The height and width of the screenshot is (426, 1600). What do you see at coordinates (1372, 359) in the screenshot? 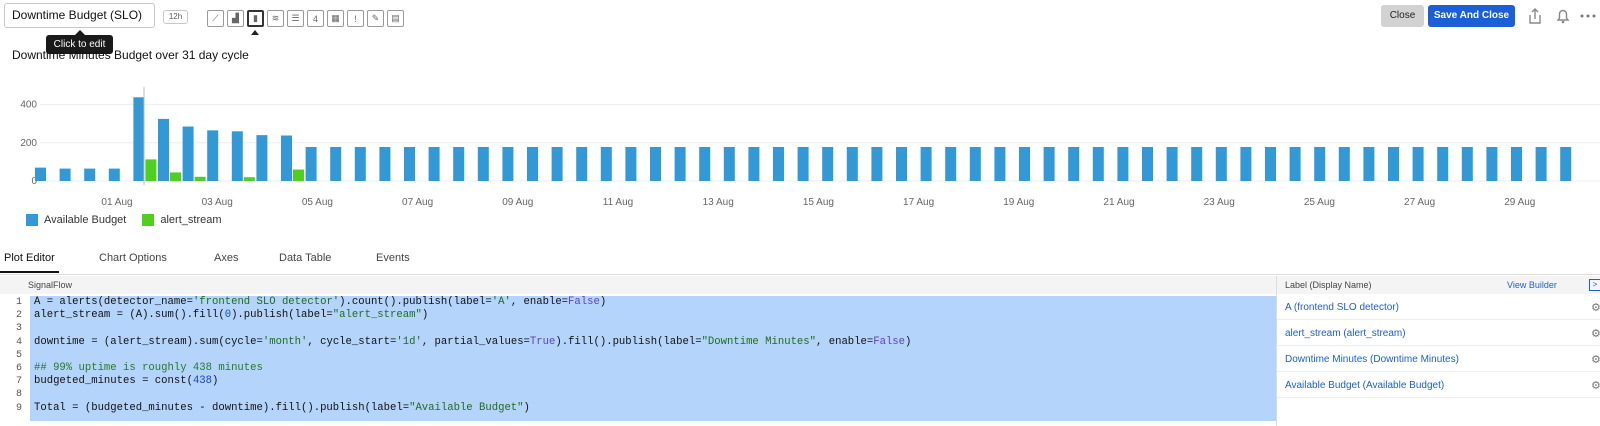
I see `plot-label-text: Downtime Minutes (Downtime Minutes)` at bounding box center [1372, 359].